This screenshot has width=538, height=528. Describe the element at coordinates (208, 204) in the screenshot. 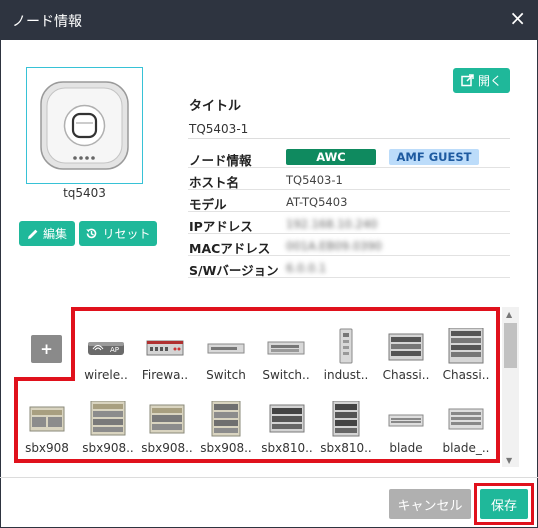

I see `model-label: モデル` at that location.